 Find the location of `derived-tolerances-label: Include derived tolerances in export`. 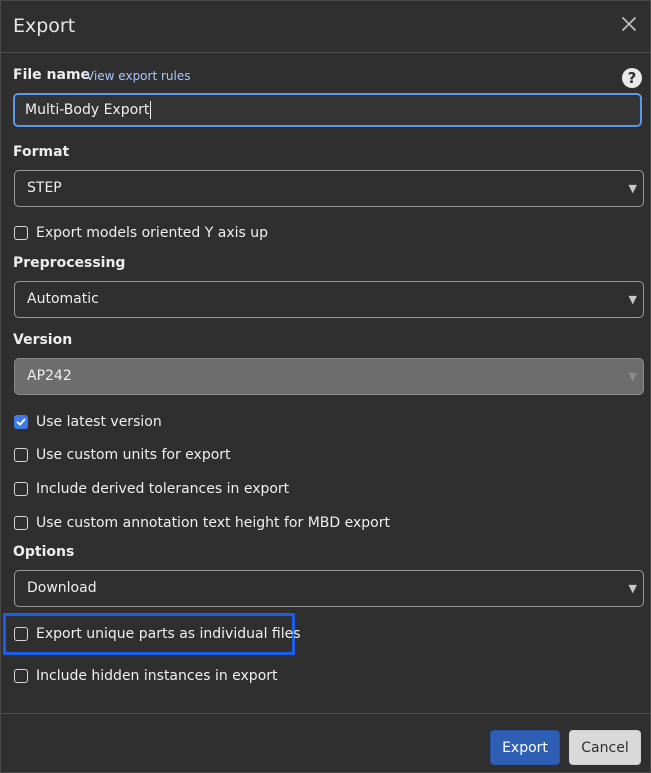

derived-tolerances-label: Include derived tolerances in export is located at coordinates (163, 489).